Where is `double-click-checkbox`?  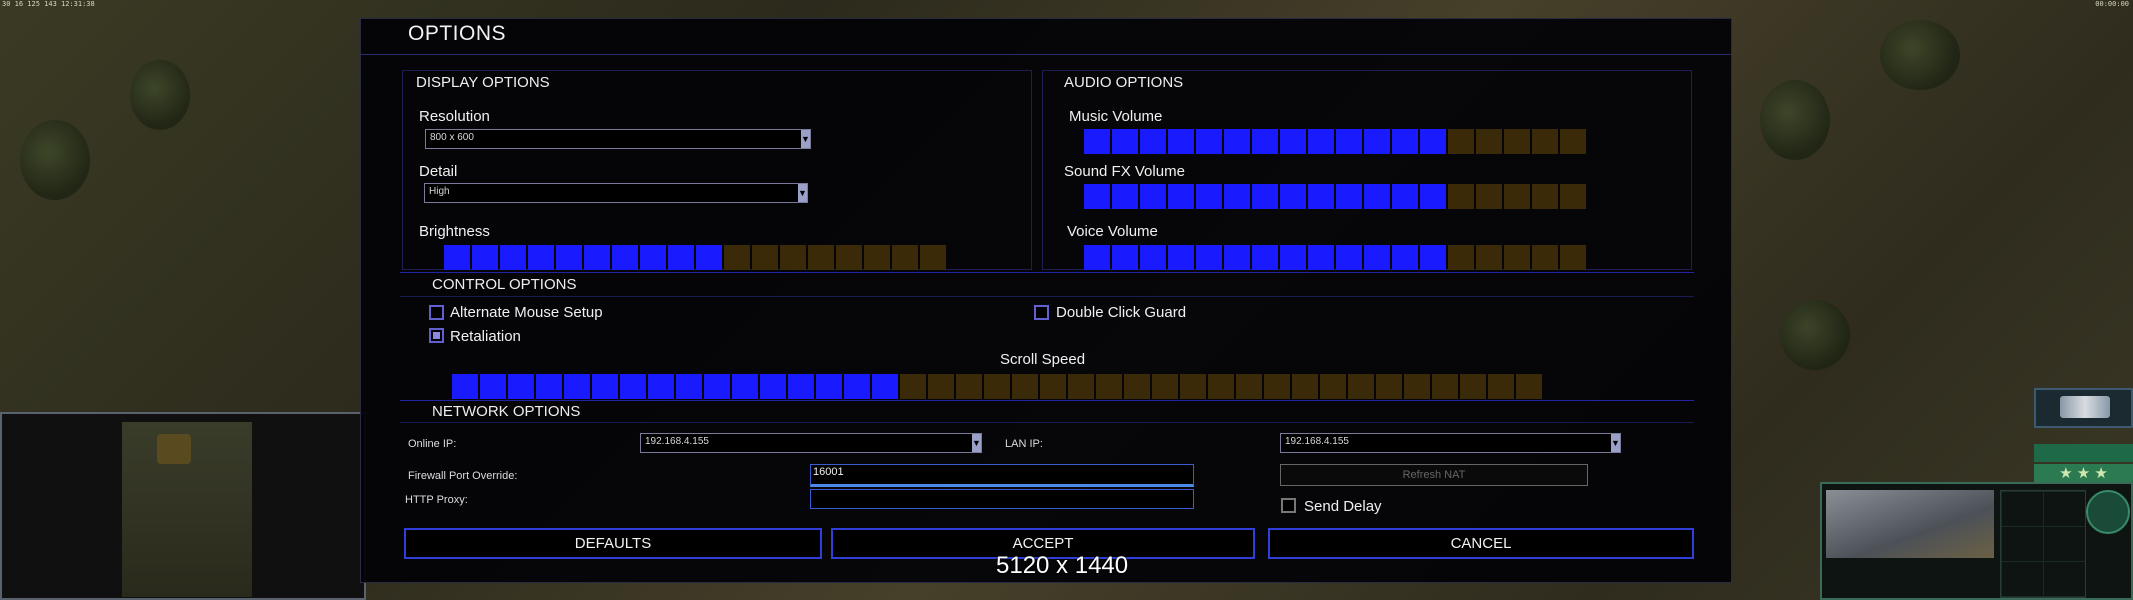
double-click-checkbox is located at coordinates (1041, 312).